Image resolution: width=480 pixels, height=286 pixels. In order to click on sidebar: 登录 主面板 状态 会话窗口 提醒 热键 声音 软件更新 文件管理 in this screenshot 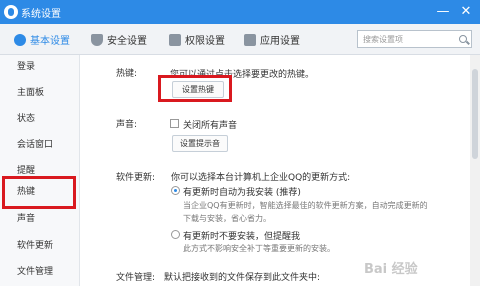, I will do `click(40, 170)`.